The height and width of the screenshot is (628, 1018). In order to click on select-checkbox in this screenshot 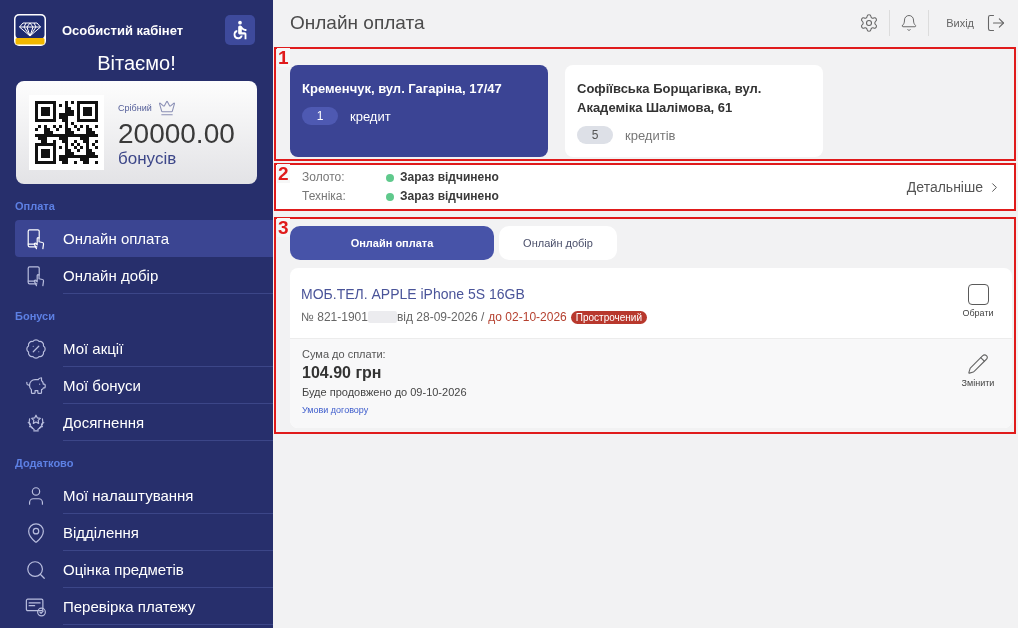, I will do `click(978, 294)`.